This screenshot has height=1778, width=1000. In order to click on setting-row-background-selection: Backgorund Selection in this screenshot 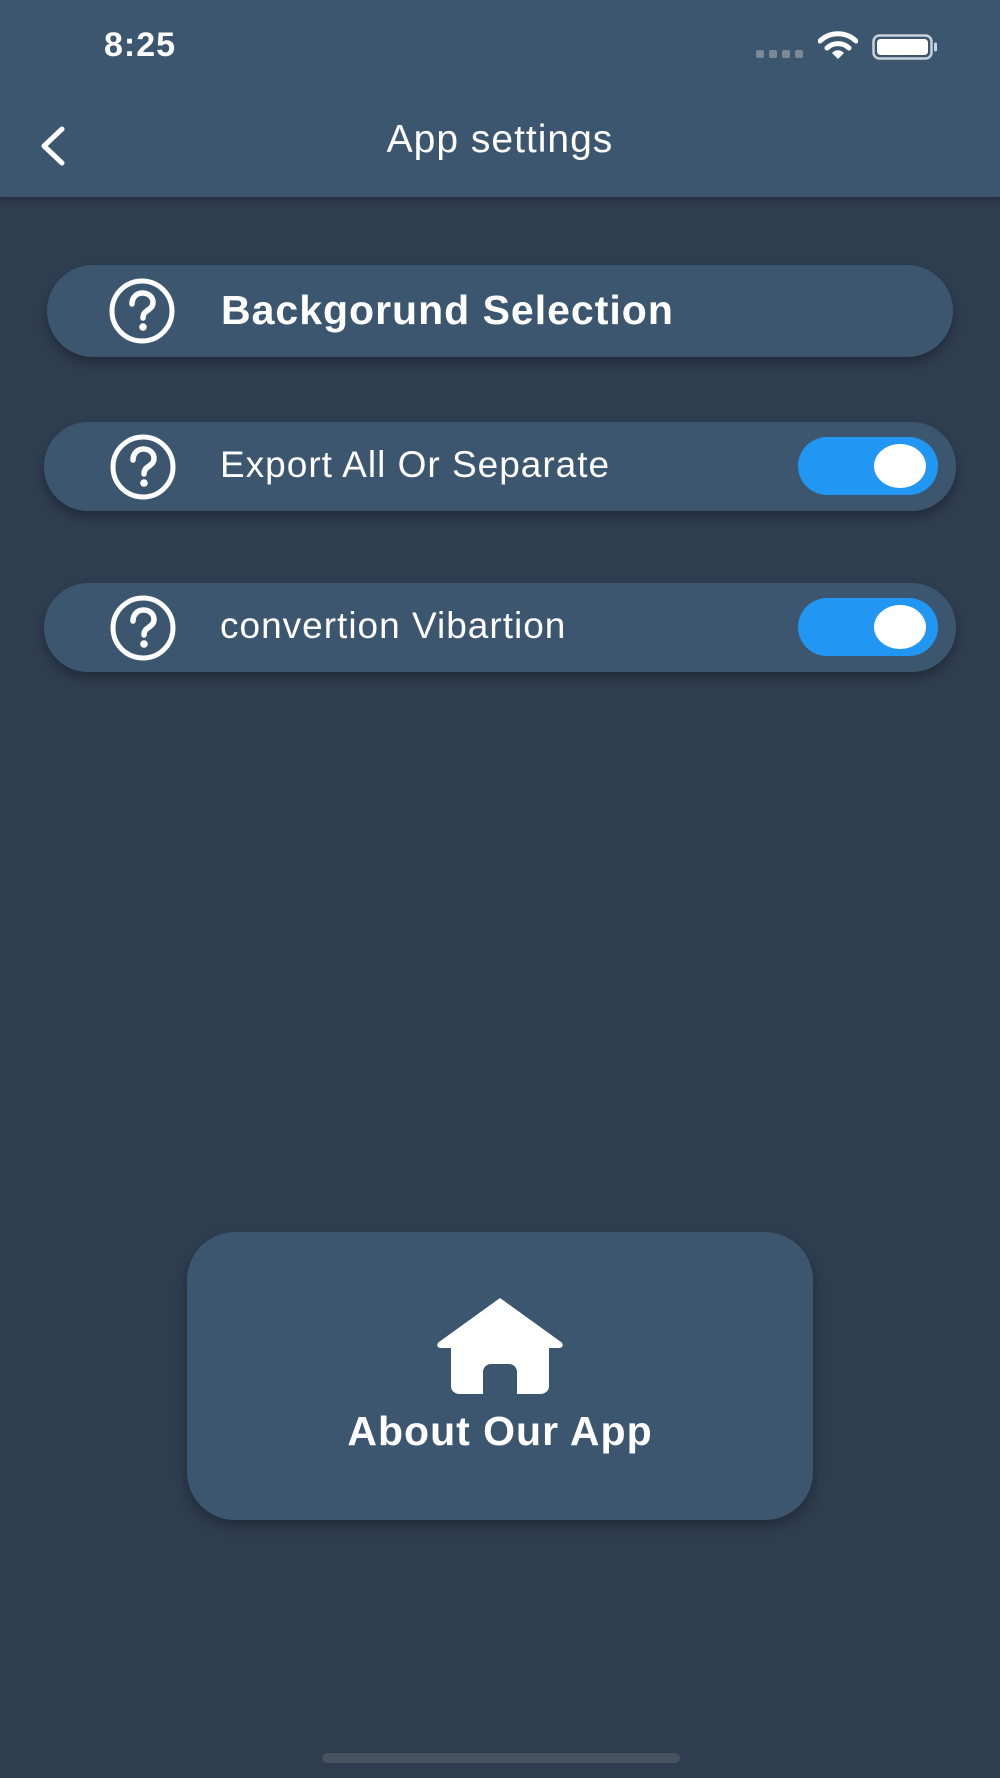, I will do `click(500, 311)`.